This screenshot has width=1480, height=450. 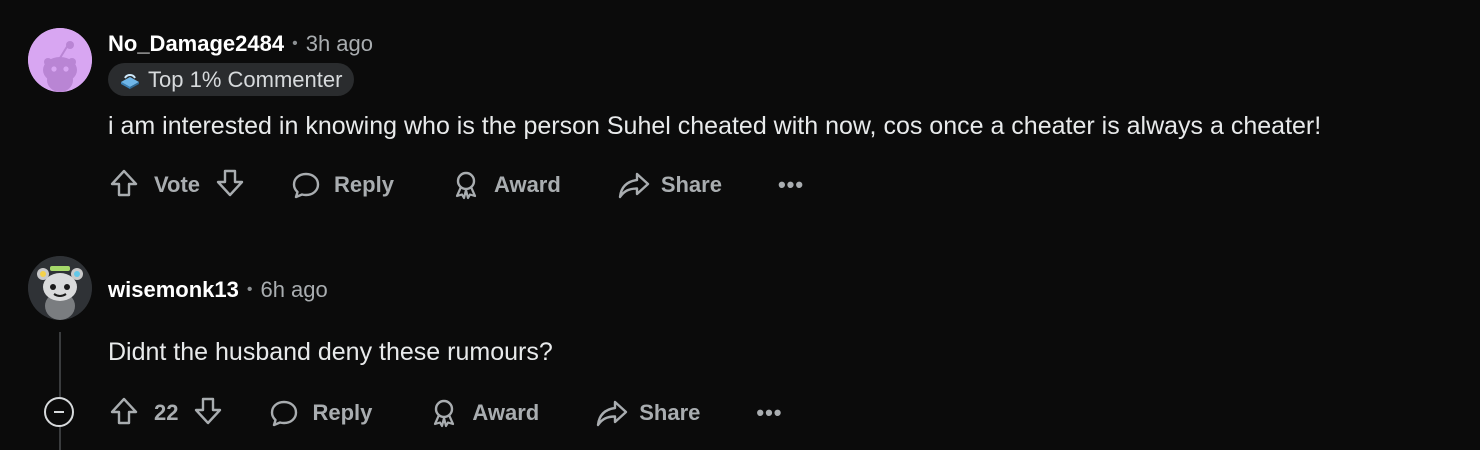 What do you see at coordinates (130, 81) in the screenshot?
I see `top-commenter-icon` at bounding box center [130, 81].